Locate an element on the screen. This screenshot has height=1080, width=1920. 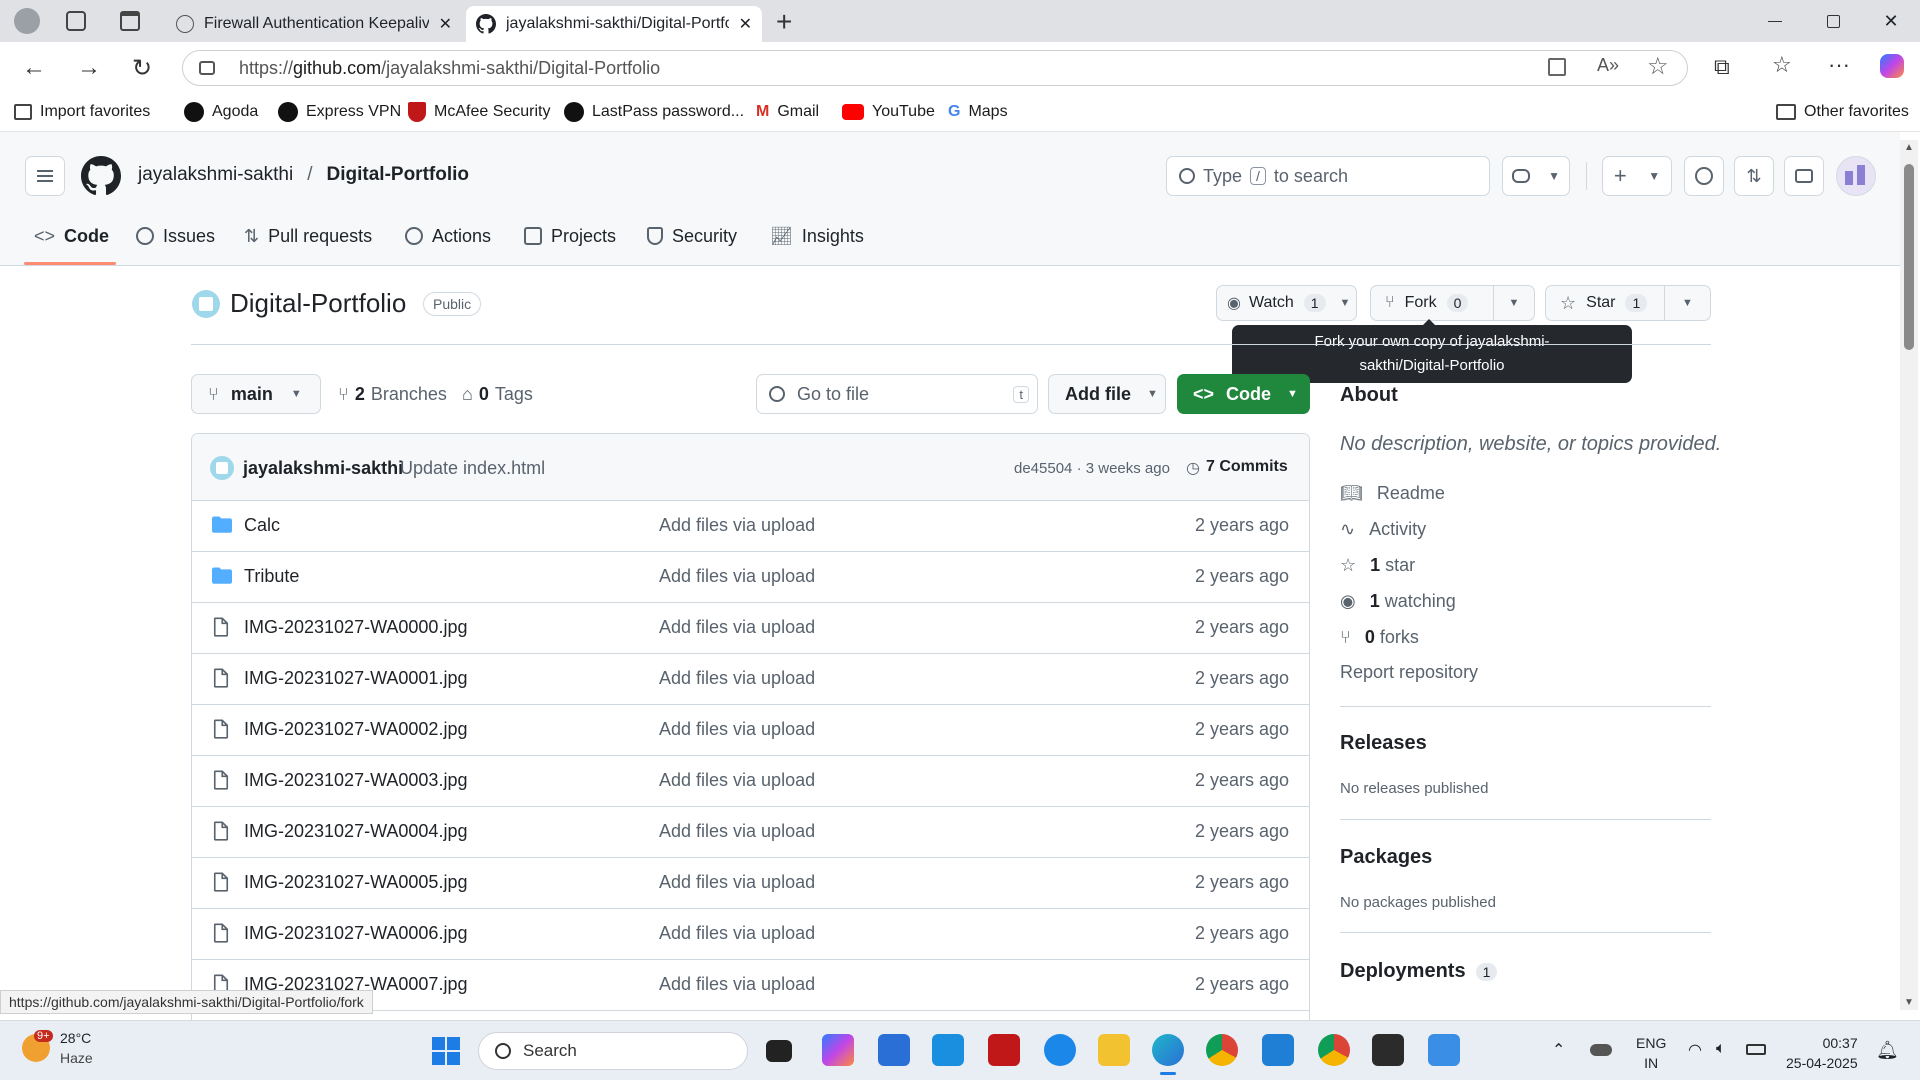
read-aloud-icon: A» is located at coordinates (1608, 65).